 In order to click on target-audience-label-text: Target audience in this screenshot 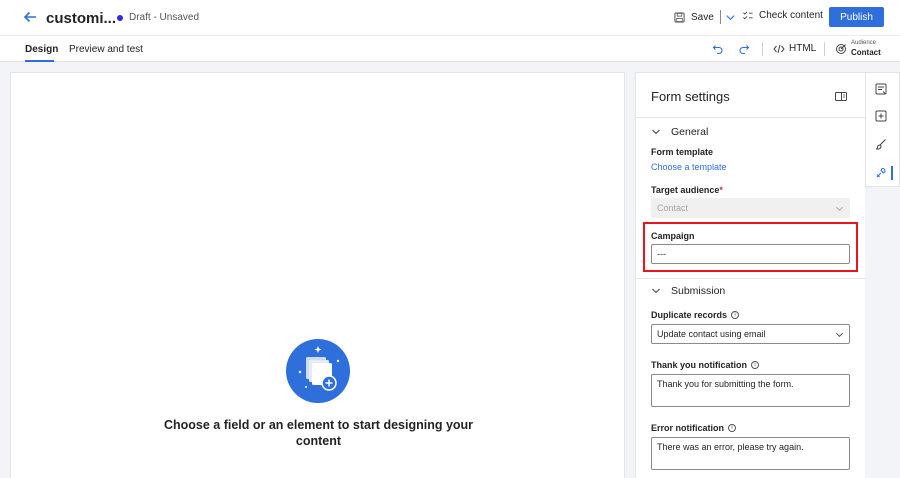, I will do `click(685, 190)`.